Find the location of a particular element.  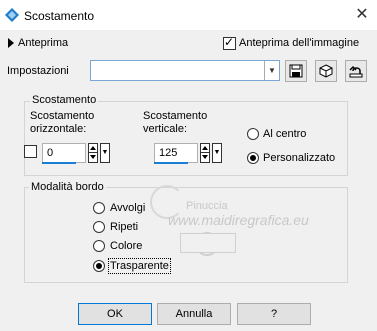

edge-label-color: Colore is located at coordinates (126, 246).